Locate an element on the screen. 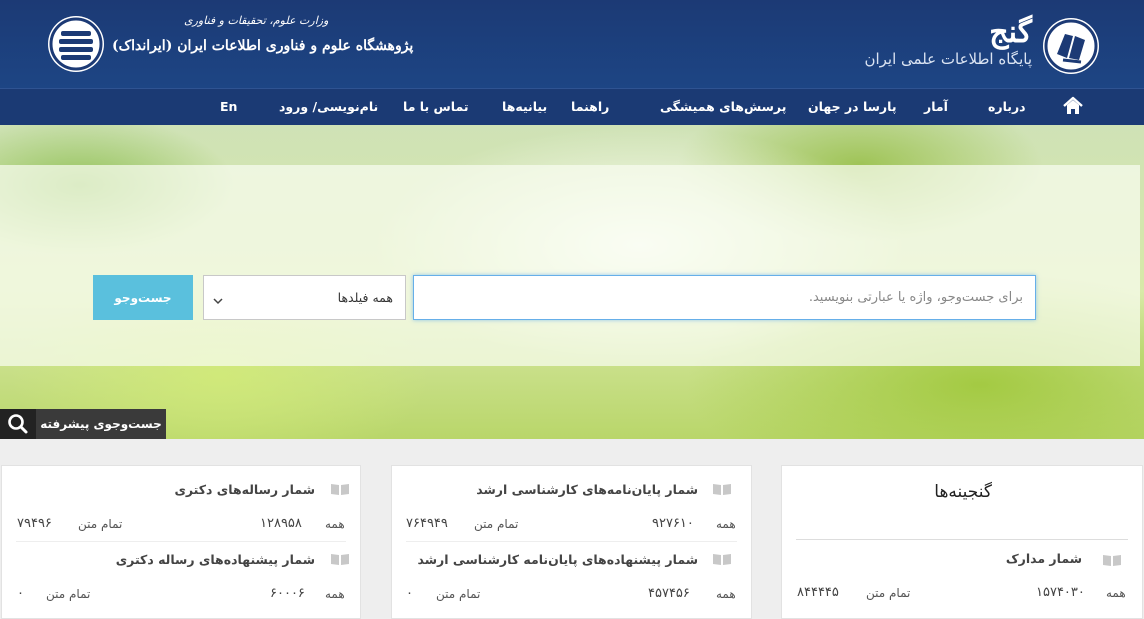  advanced-search-label: جست‌وجوی پیشرفته is located at coordinates (101, 424).